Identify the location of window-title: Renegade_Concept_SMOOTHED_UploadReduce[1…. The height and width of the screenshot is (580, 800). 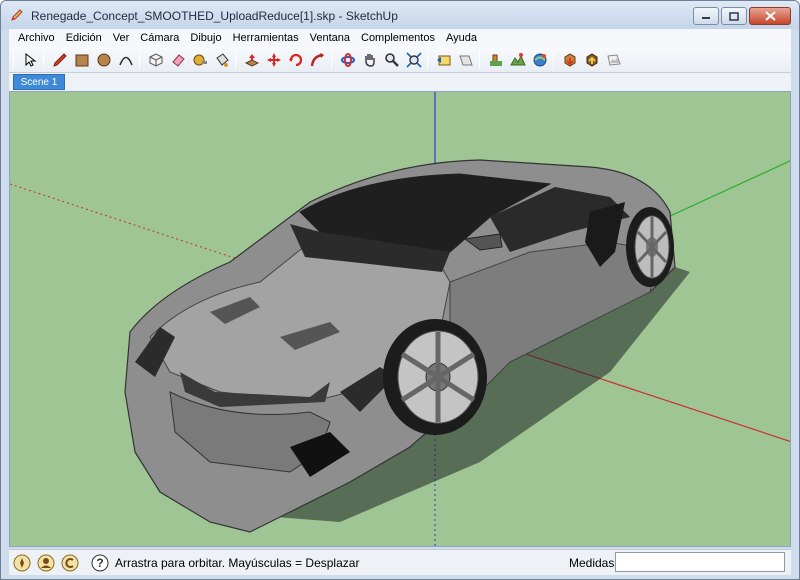
(214, 16).